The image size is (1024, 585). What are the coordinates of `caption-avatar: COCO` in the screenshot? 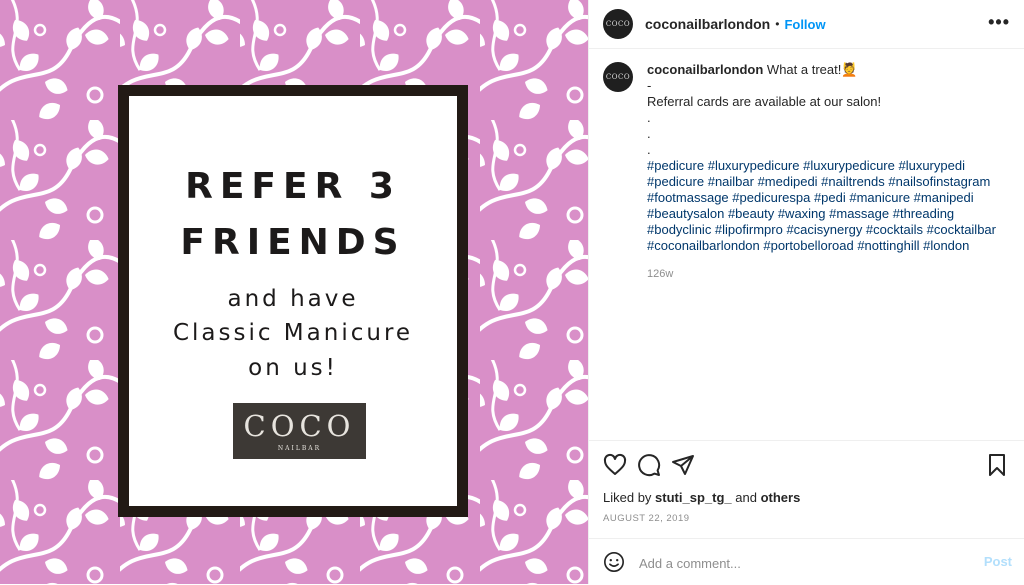 It's located at (618, 77).